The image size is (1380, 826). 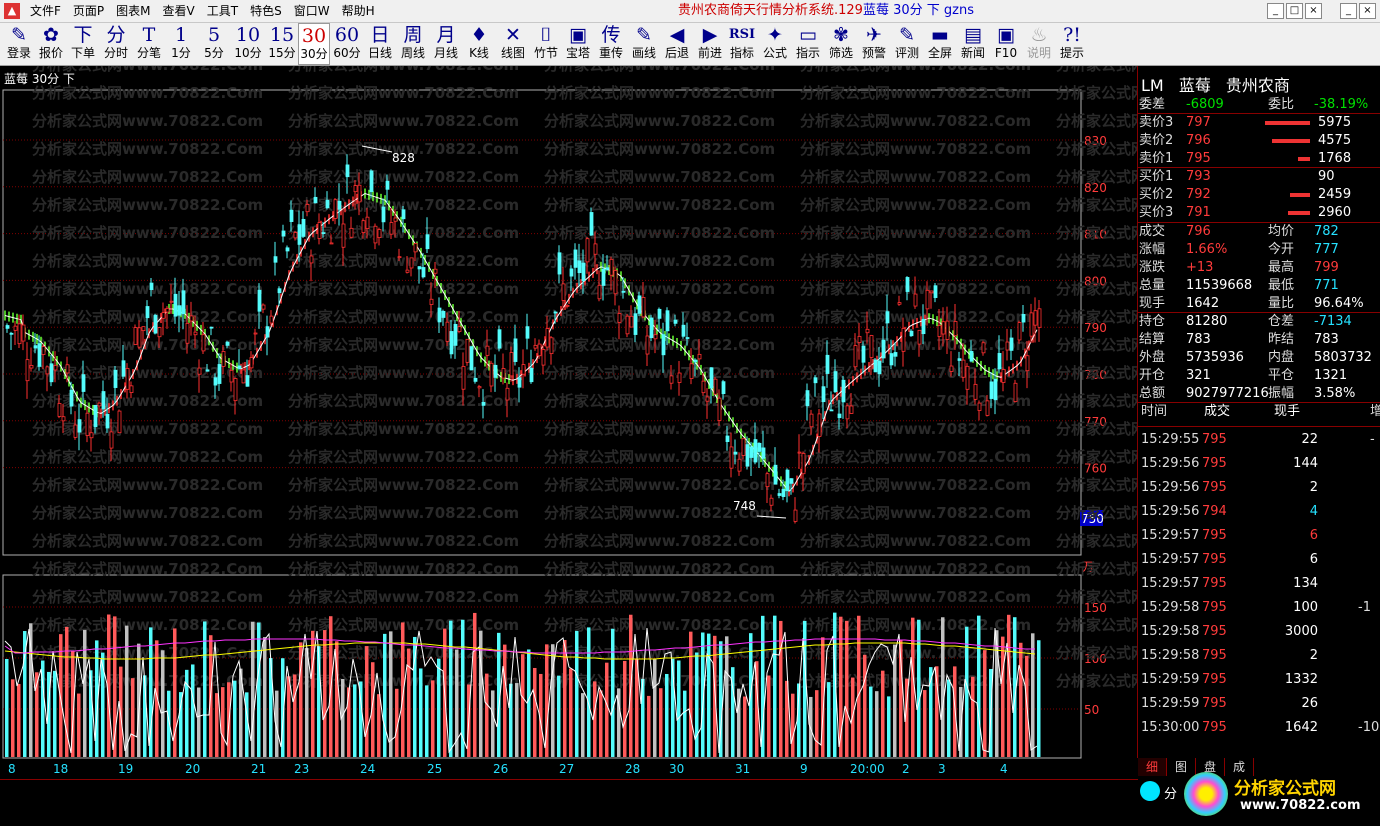 What do you see at coordinates (222, 11) in the screenshot?
I see `menu-item-4: 工具T` at bounding box center [222, 11].